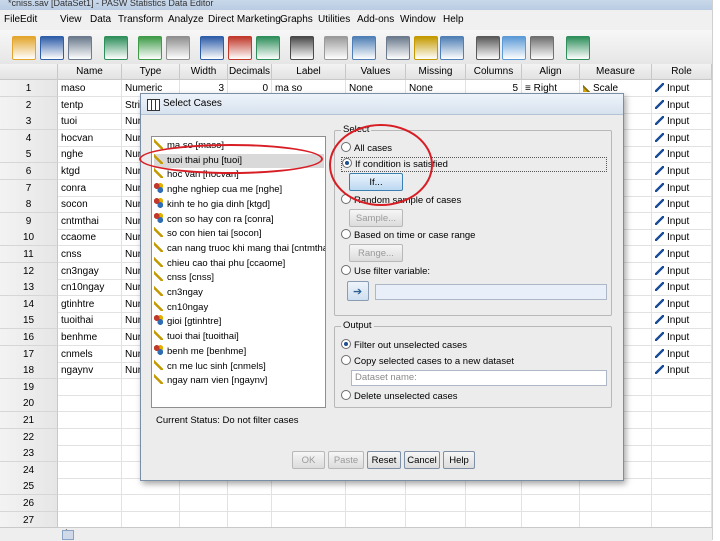 The width and height of the screenshot is (720, 541). What do you see at coordinates (418, 19) in the screenshot?
I see `menu-window: Window` at bounding box center [418, 19].